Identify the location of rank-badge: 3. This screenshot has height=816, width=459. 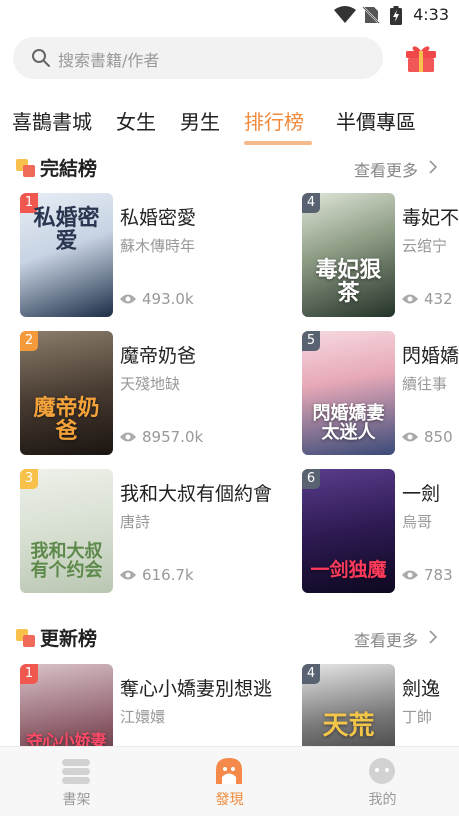
(29, 479).